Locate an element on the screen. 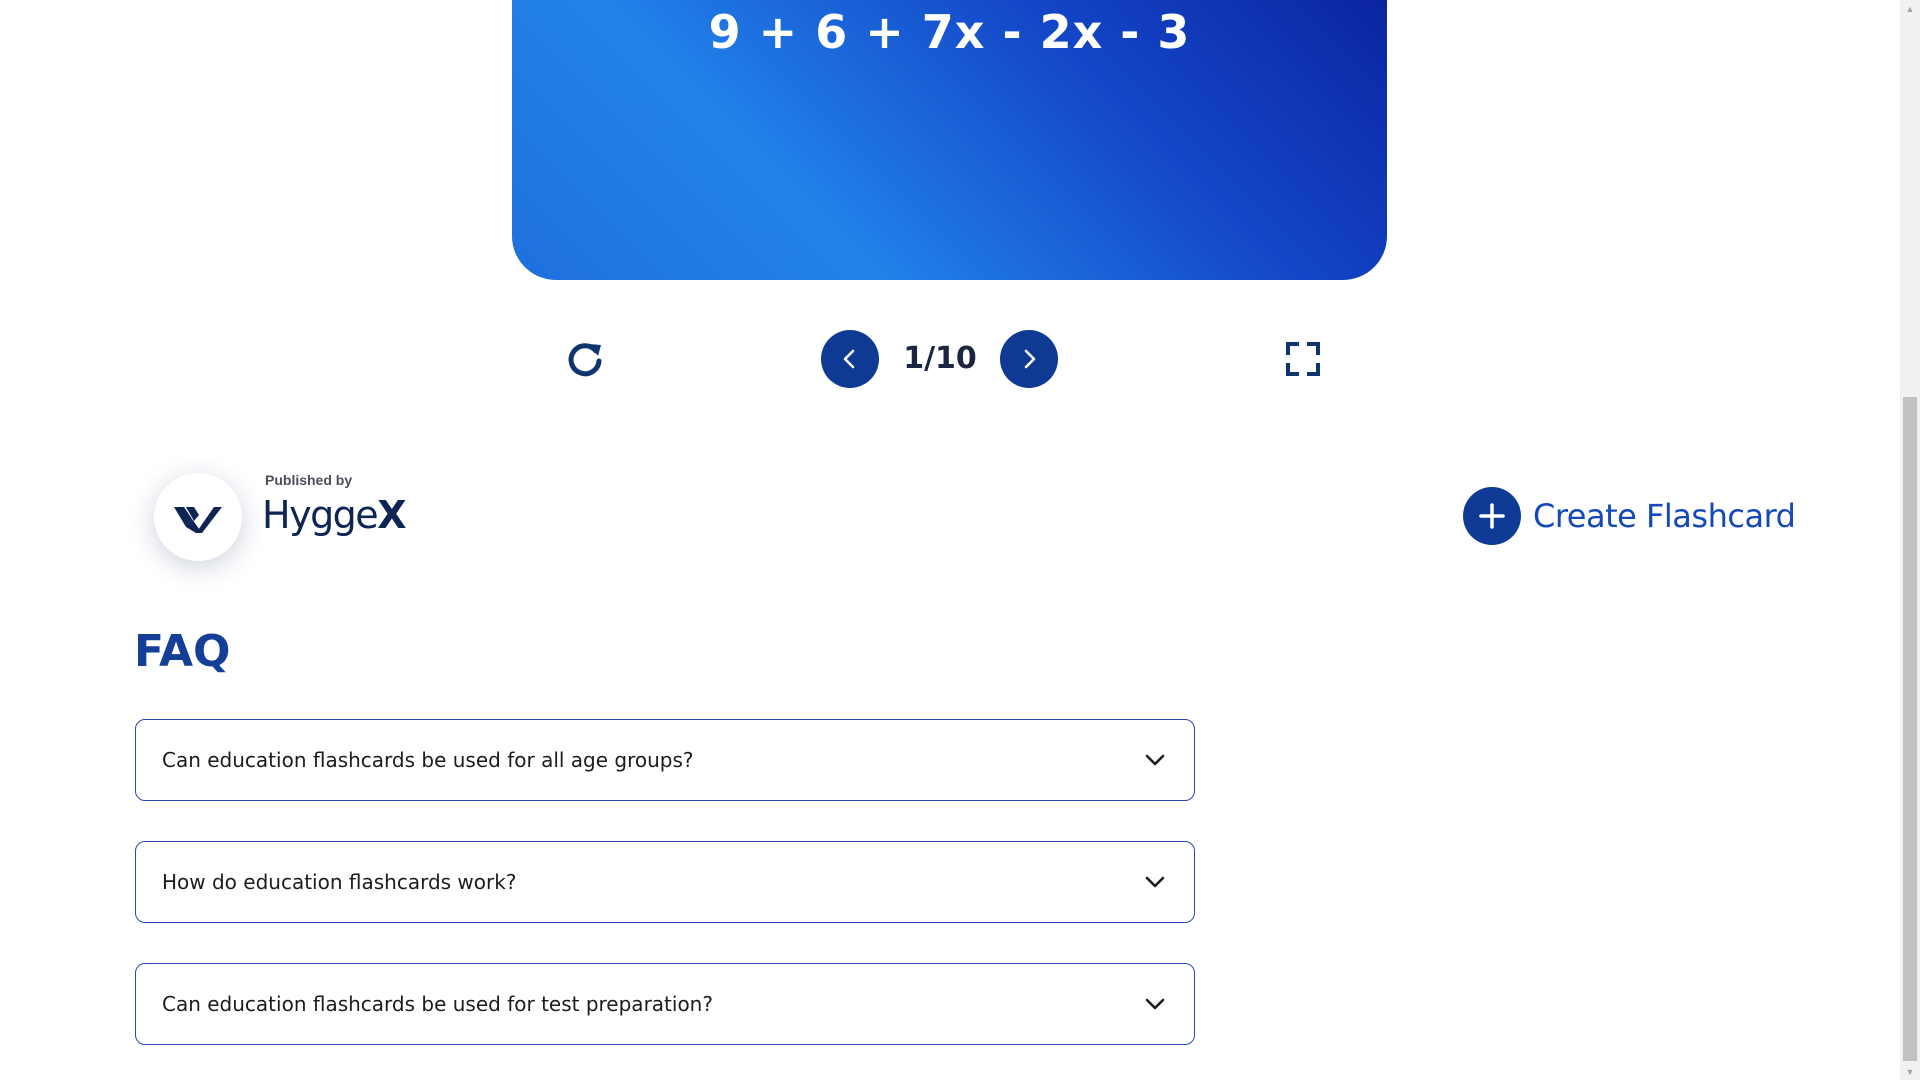 Image resolution: width=1920 pixels, height=1080 pixels. refresh-icon is located at coordinates (585, 360).